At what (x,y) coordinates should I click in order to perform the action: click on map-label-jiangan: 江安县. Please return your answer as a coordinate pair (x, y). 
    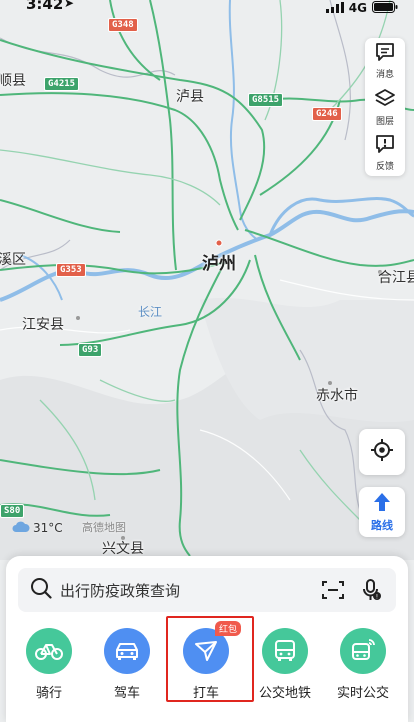
    Looking at the image, I should click on (43, 324).